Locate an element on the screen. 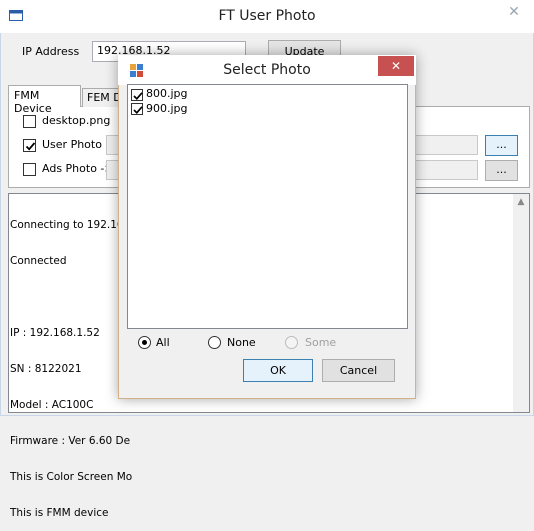 Image resolution: width=534 pixels, height=531 pixels. desktop-checkbox is located at coordinates (29, 121).